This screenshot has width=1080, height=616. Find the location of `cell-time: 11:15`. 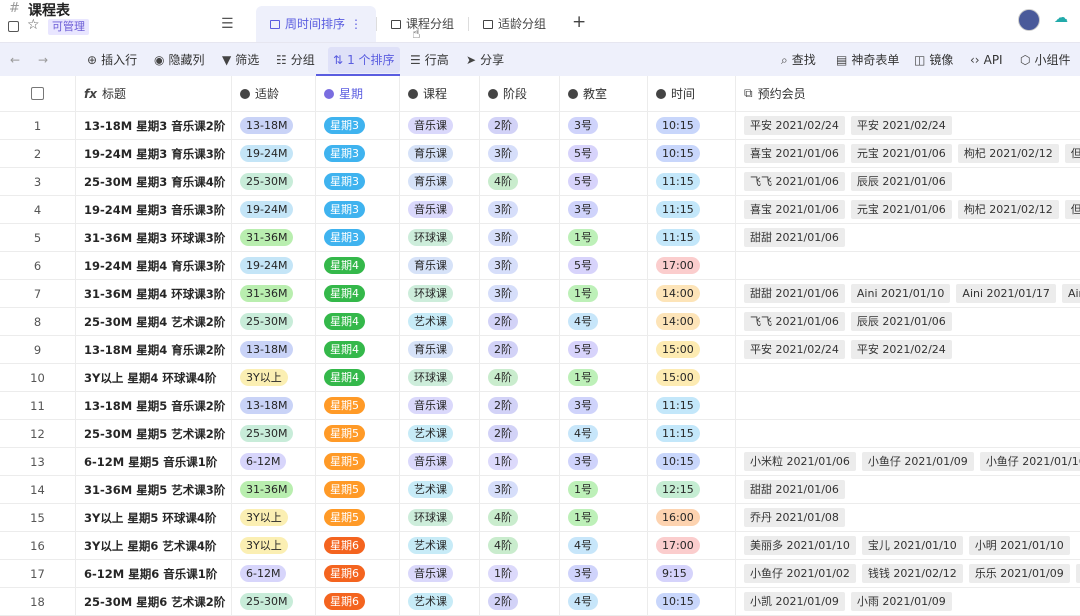

cell-time: 11:15 is located at coordinates (692, 237).